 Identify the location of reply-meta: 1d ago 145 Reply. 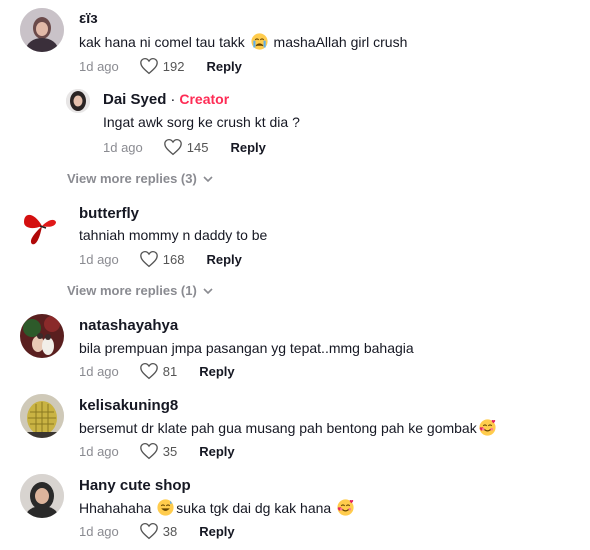
(184, 147).